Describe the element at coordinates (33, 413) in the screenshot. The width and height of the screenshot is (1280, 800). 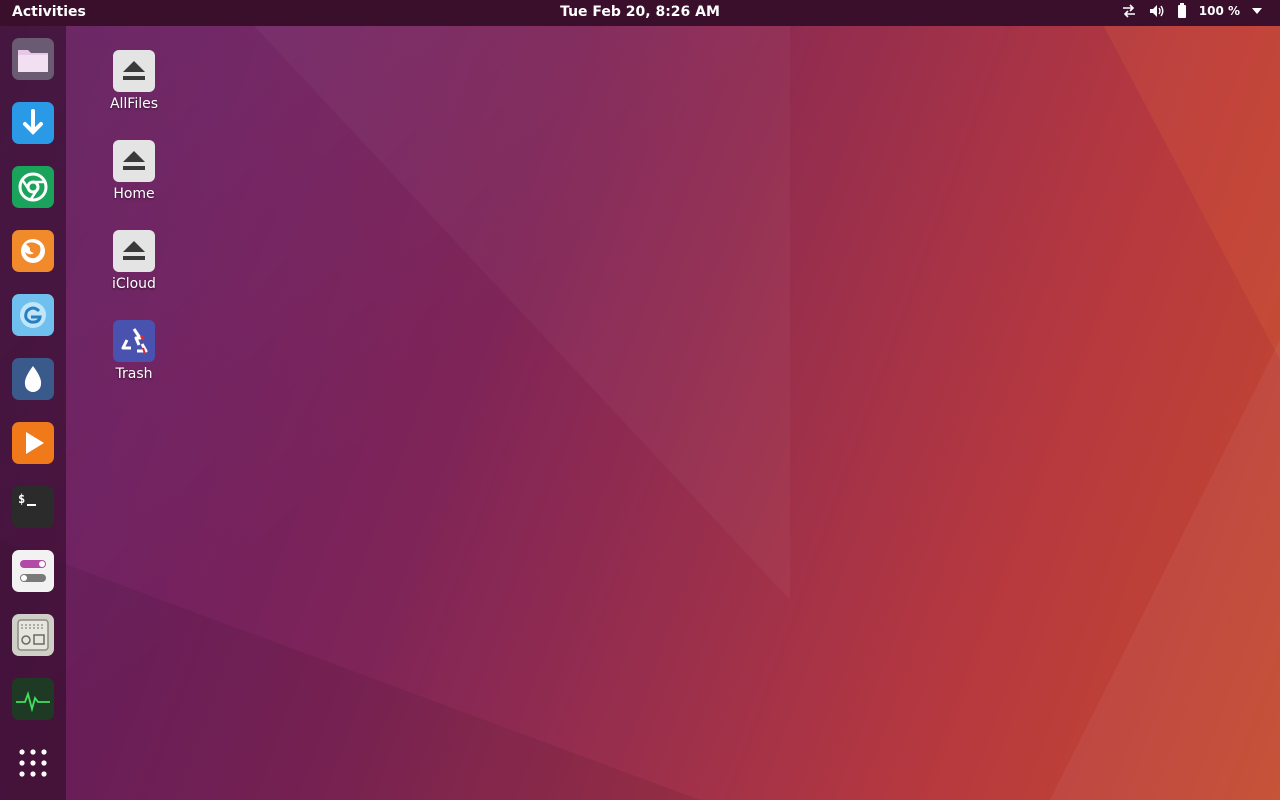
I see `dock: $` at that location.